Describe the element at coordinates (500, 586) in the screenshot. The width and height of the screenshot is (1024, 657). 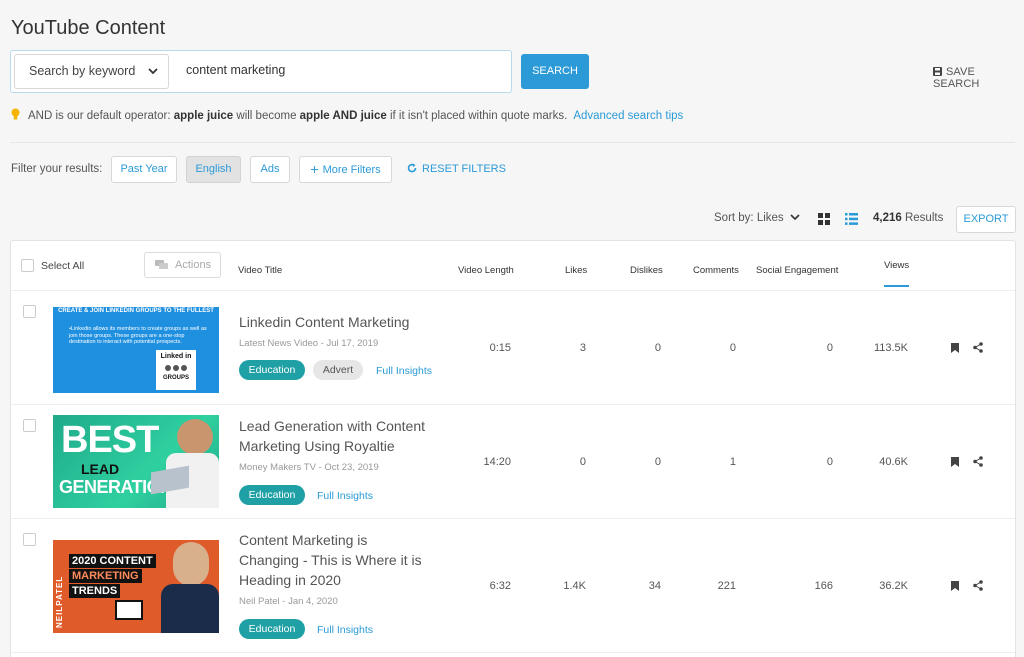
I see `video-length: 6:32` at that location.